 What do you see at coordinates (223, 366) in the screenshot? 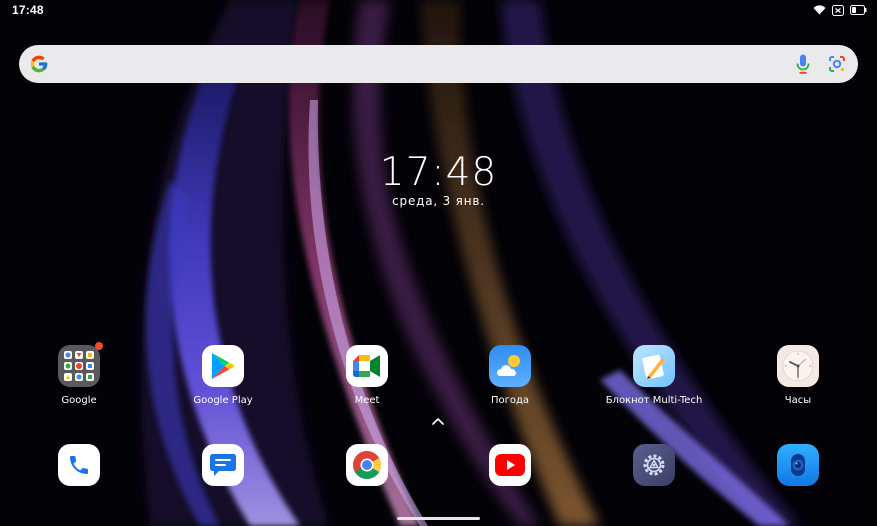
I see `play-store-icon` at bounding box center [223, 366].